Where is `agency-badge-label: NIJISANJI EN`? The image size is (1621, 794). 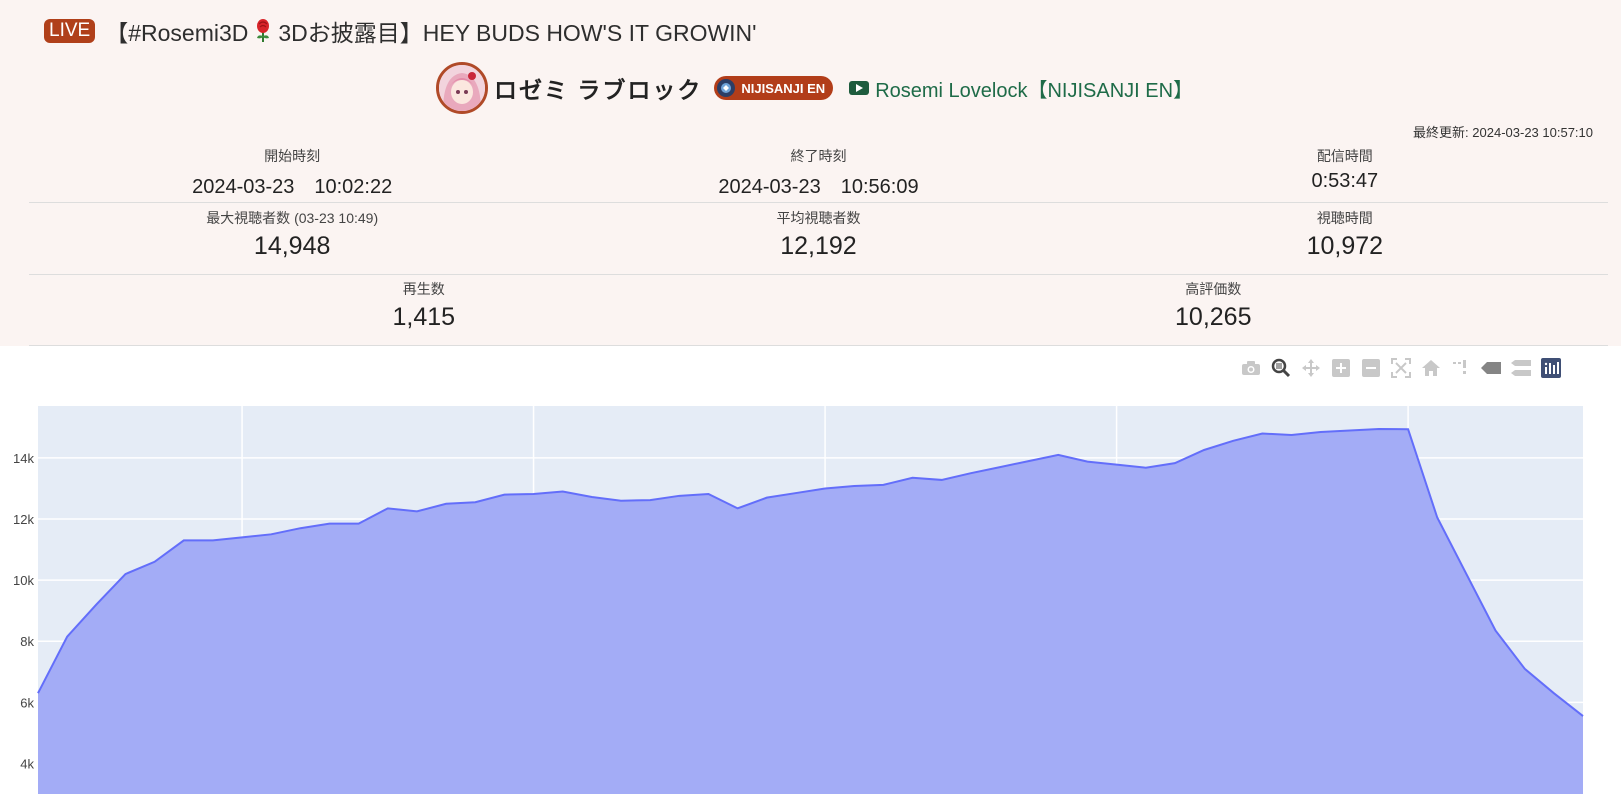
agency-badge-label: NIJISANJI EN is located at coordinates (783, 88).